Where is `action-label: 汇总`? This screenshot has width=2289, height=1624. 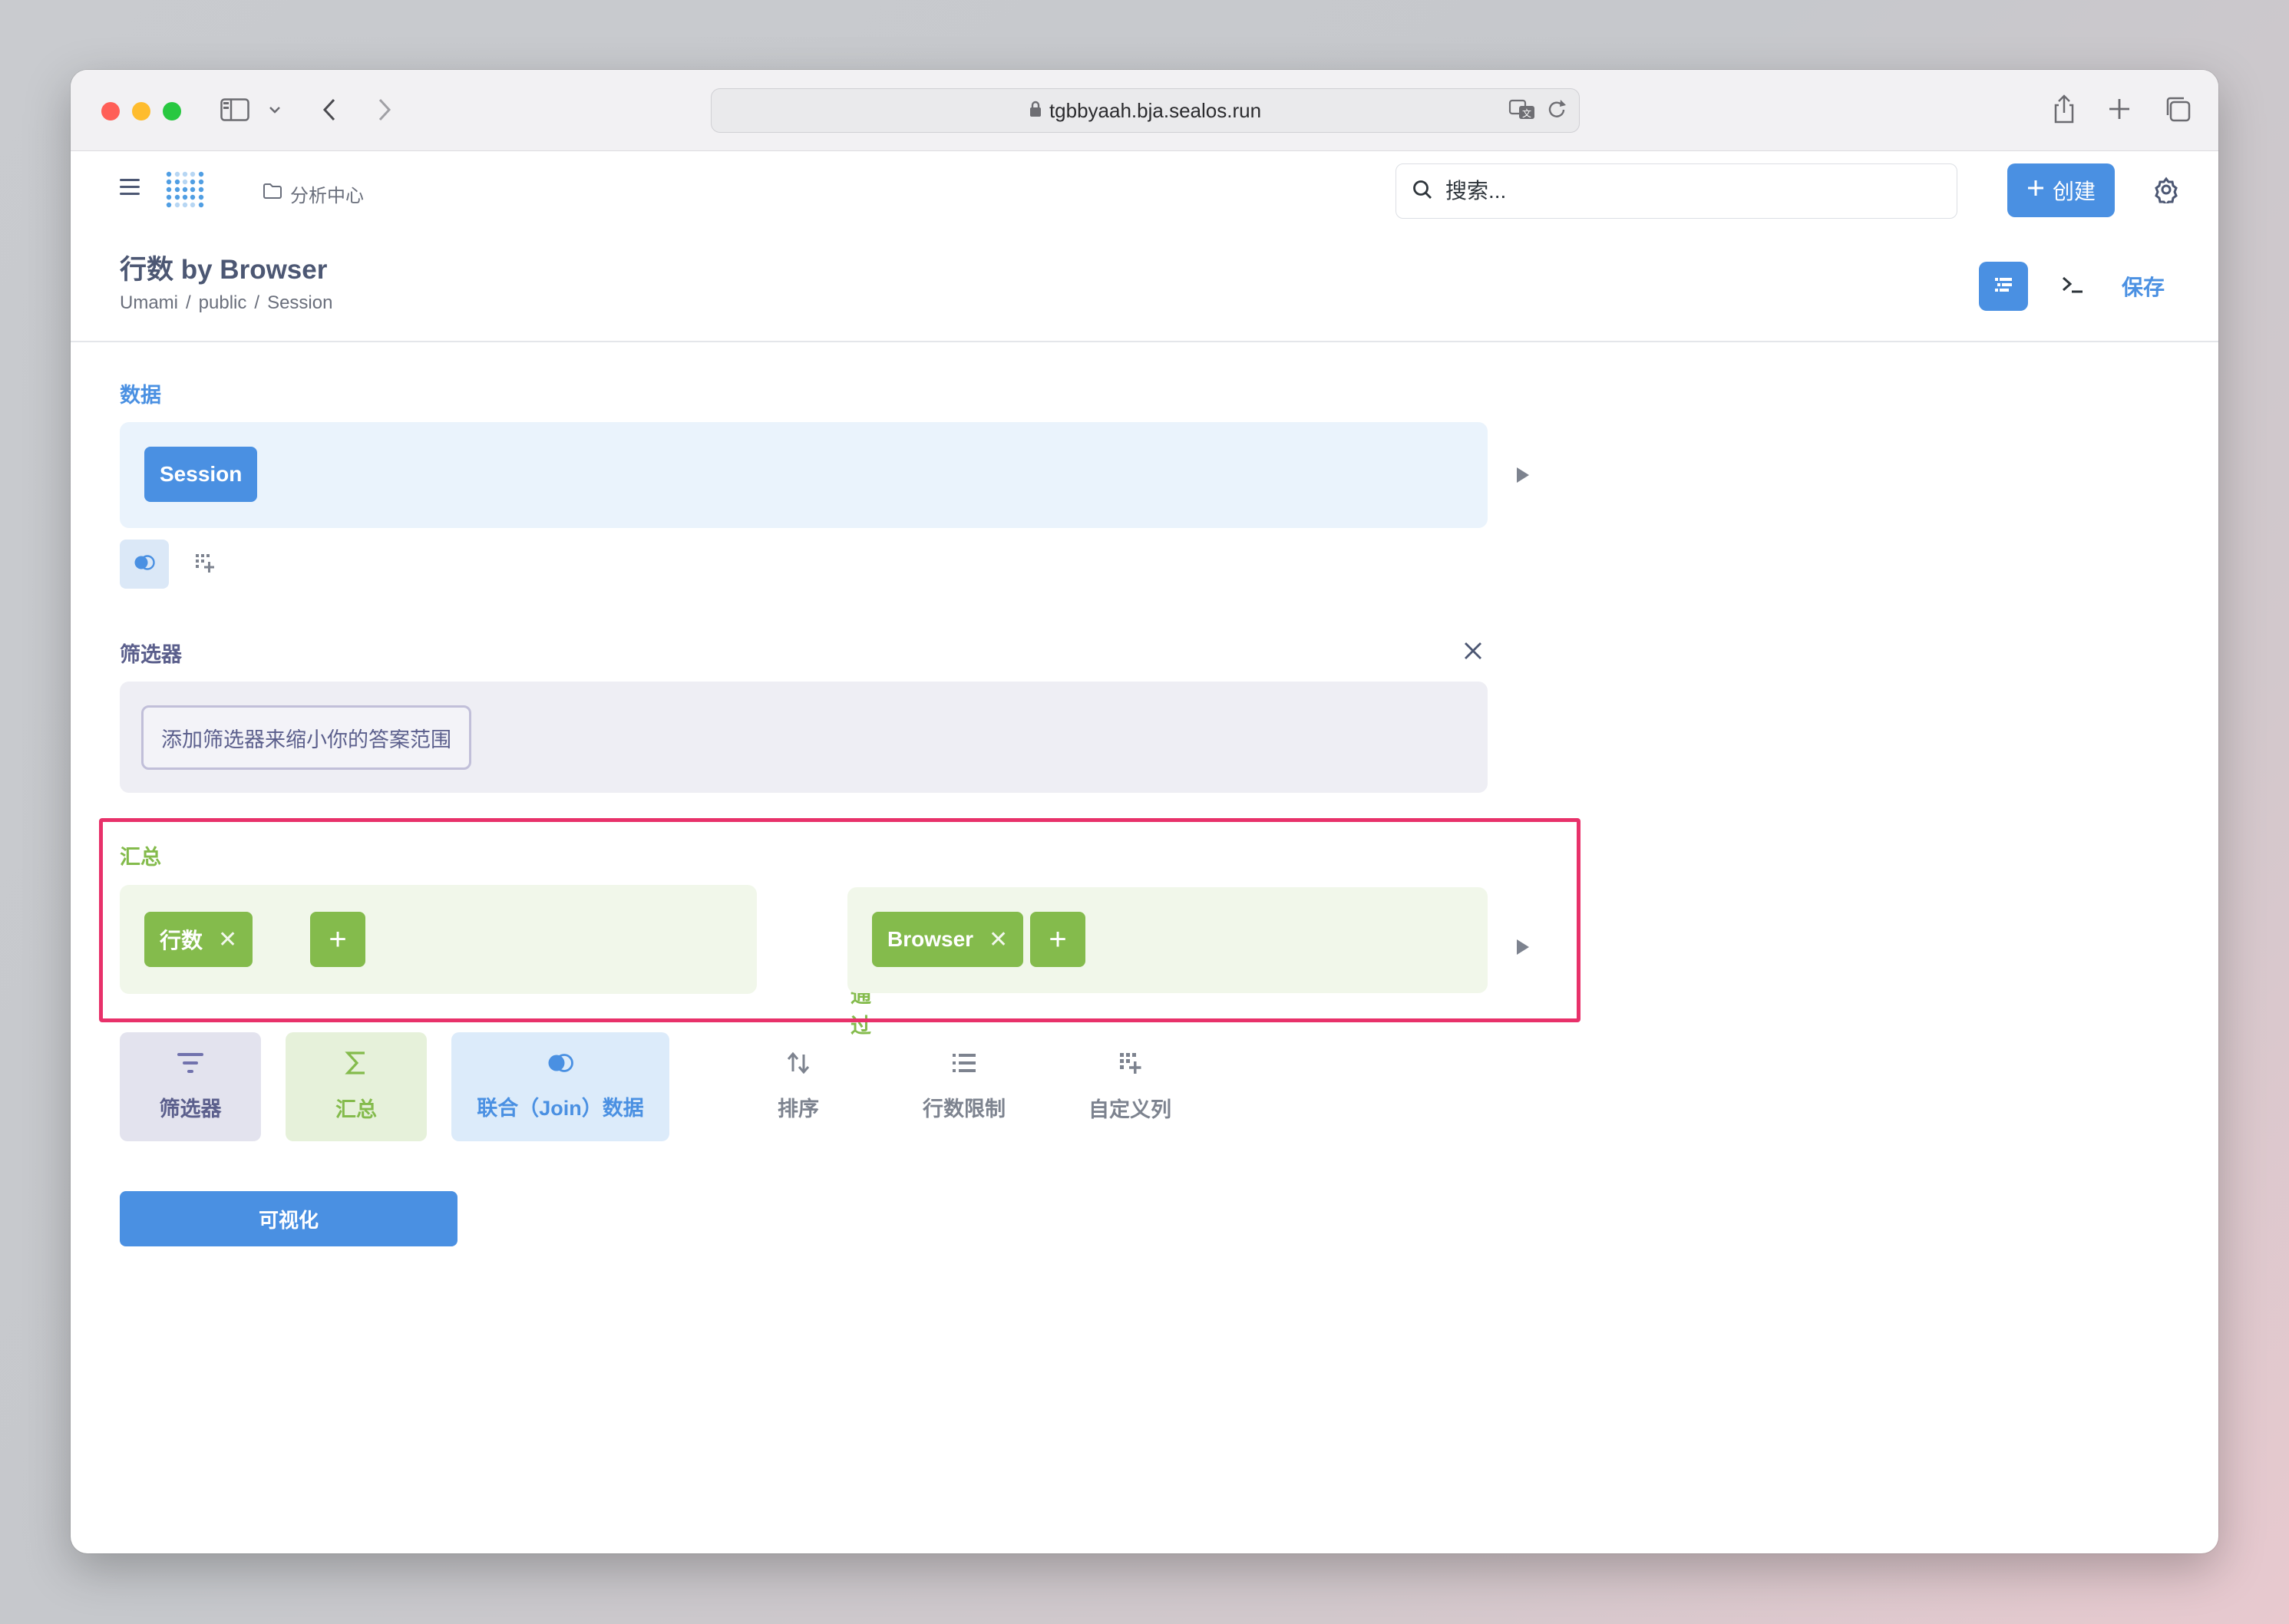 action-label: 汇总 is located at coordinates (356, 1109).